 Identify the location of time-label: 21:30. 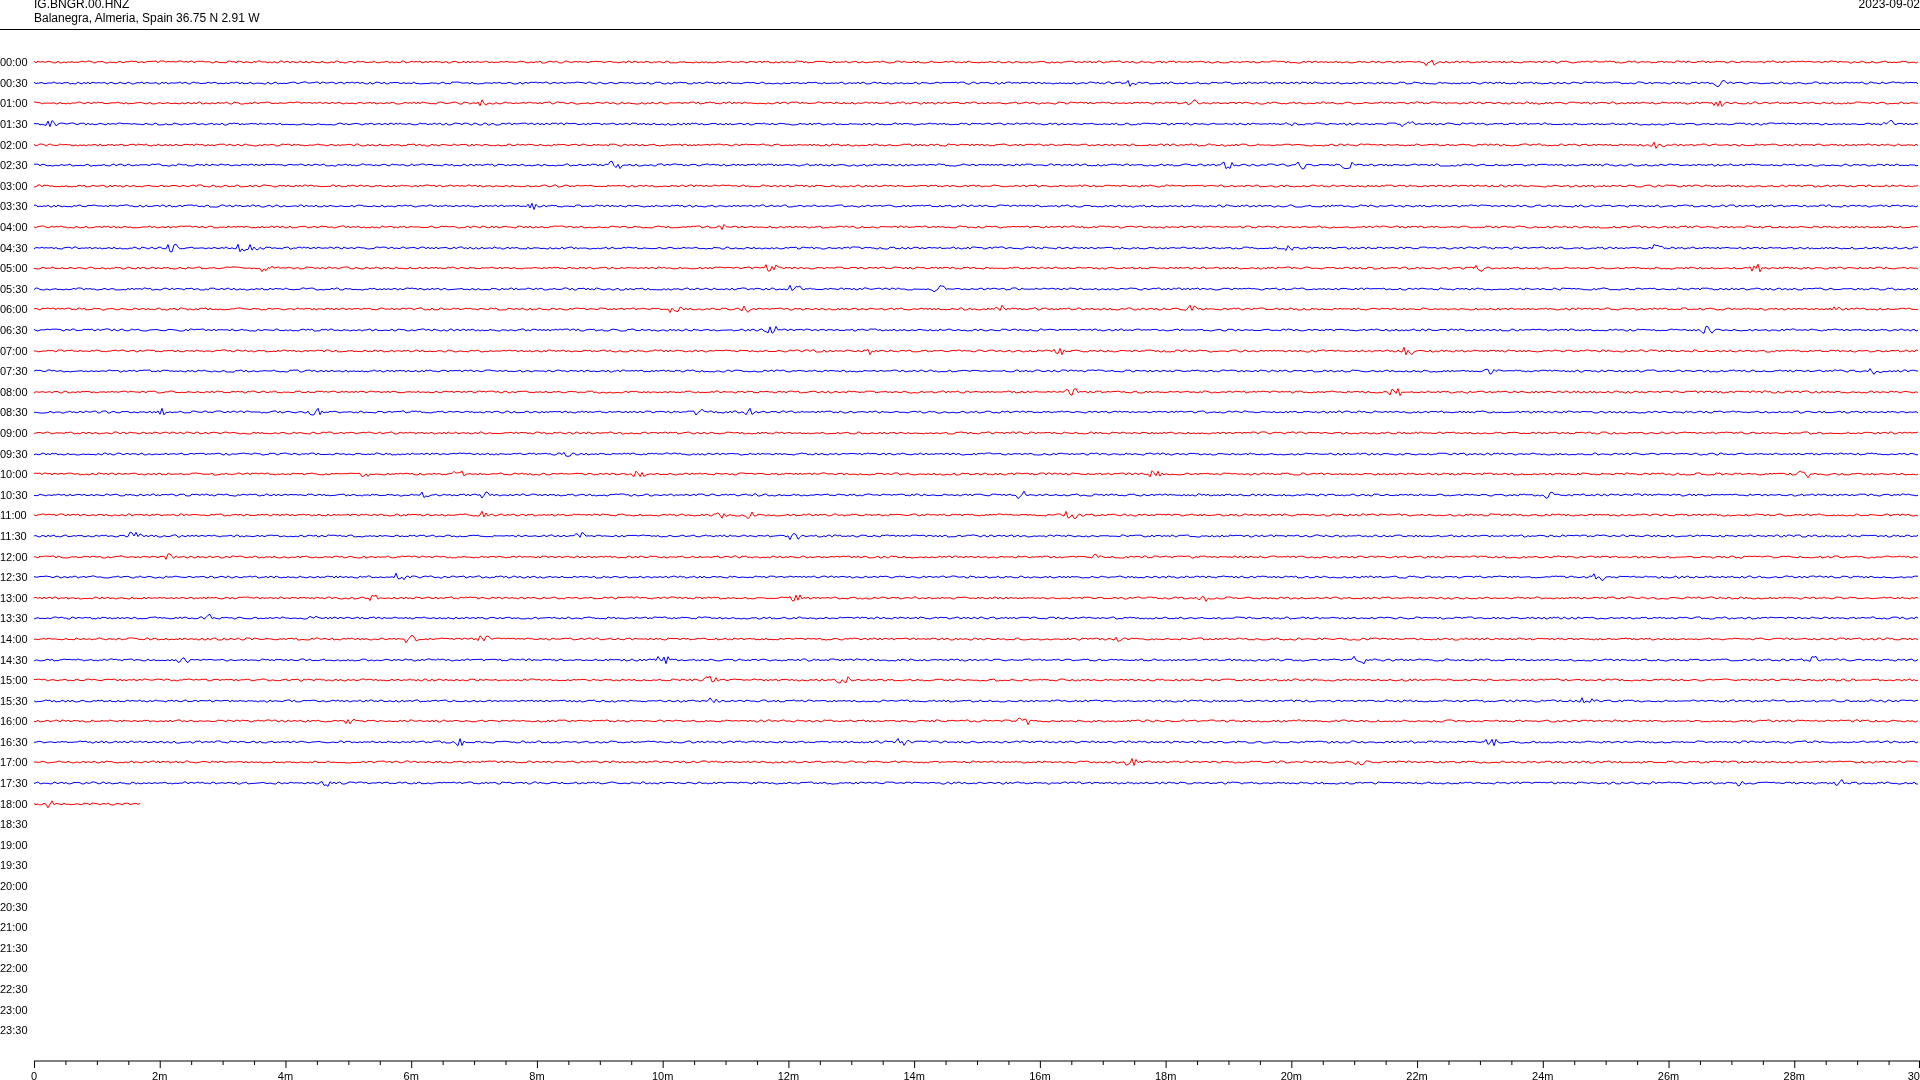
(14, 947).